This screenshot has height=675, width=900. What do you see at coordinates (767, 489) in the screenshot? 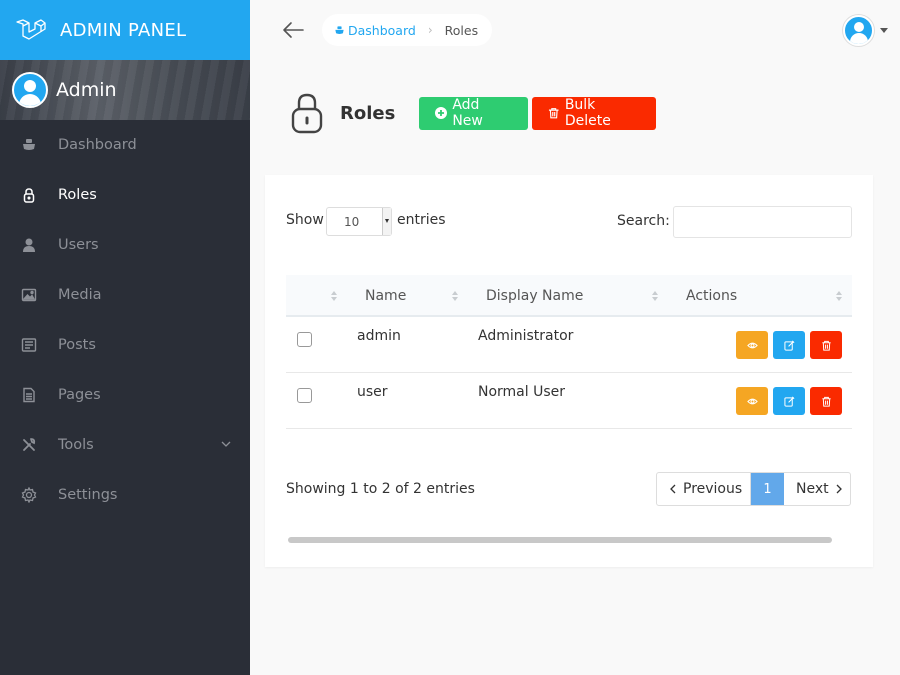
I see `page-1-button: 1` at bounding box center [767, 489].